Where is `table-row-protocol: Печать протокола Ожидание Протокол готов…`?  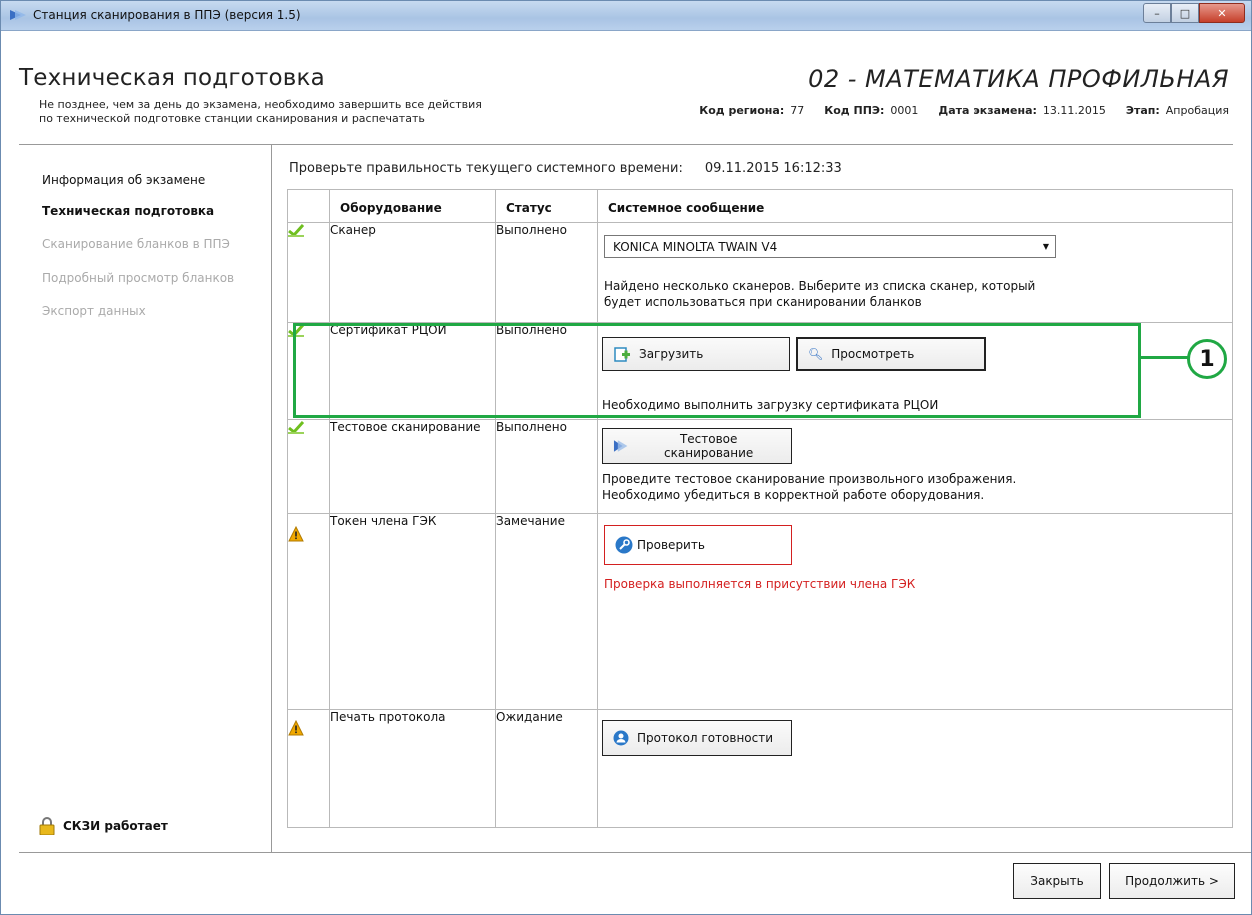
table-row-protocol: Печать протокола Ожидание Протокол готов… is located at coordinates (760, 768).